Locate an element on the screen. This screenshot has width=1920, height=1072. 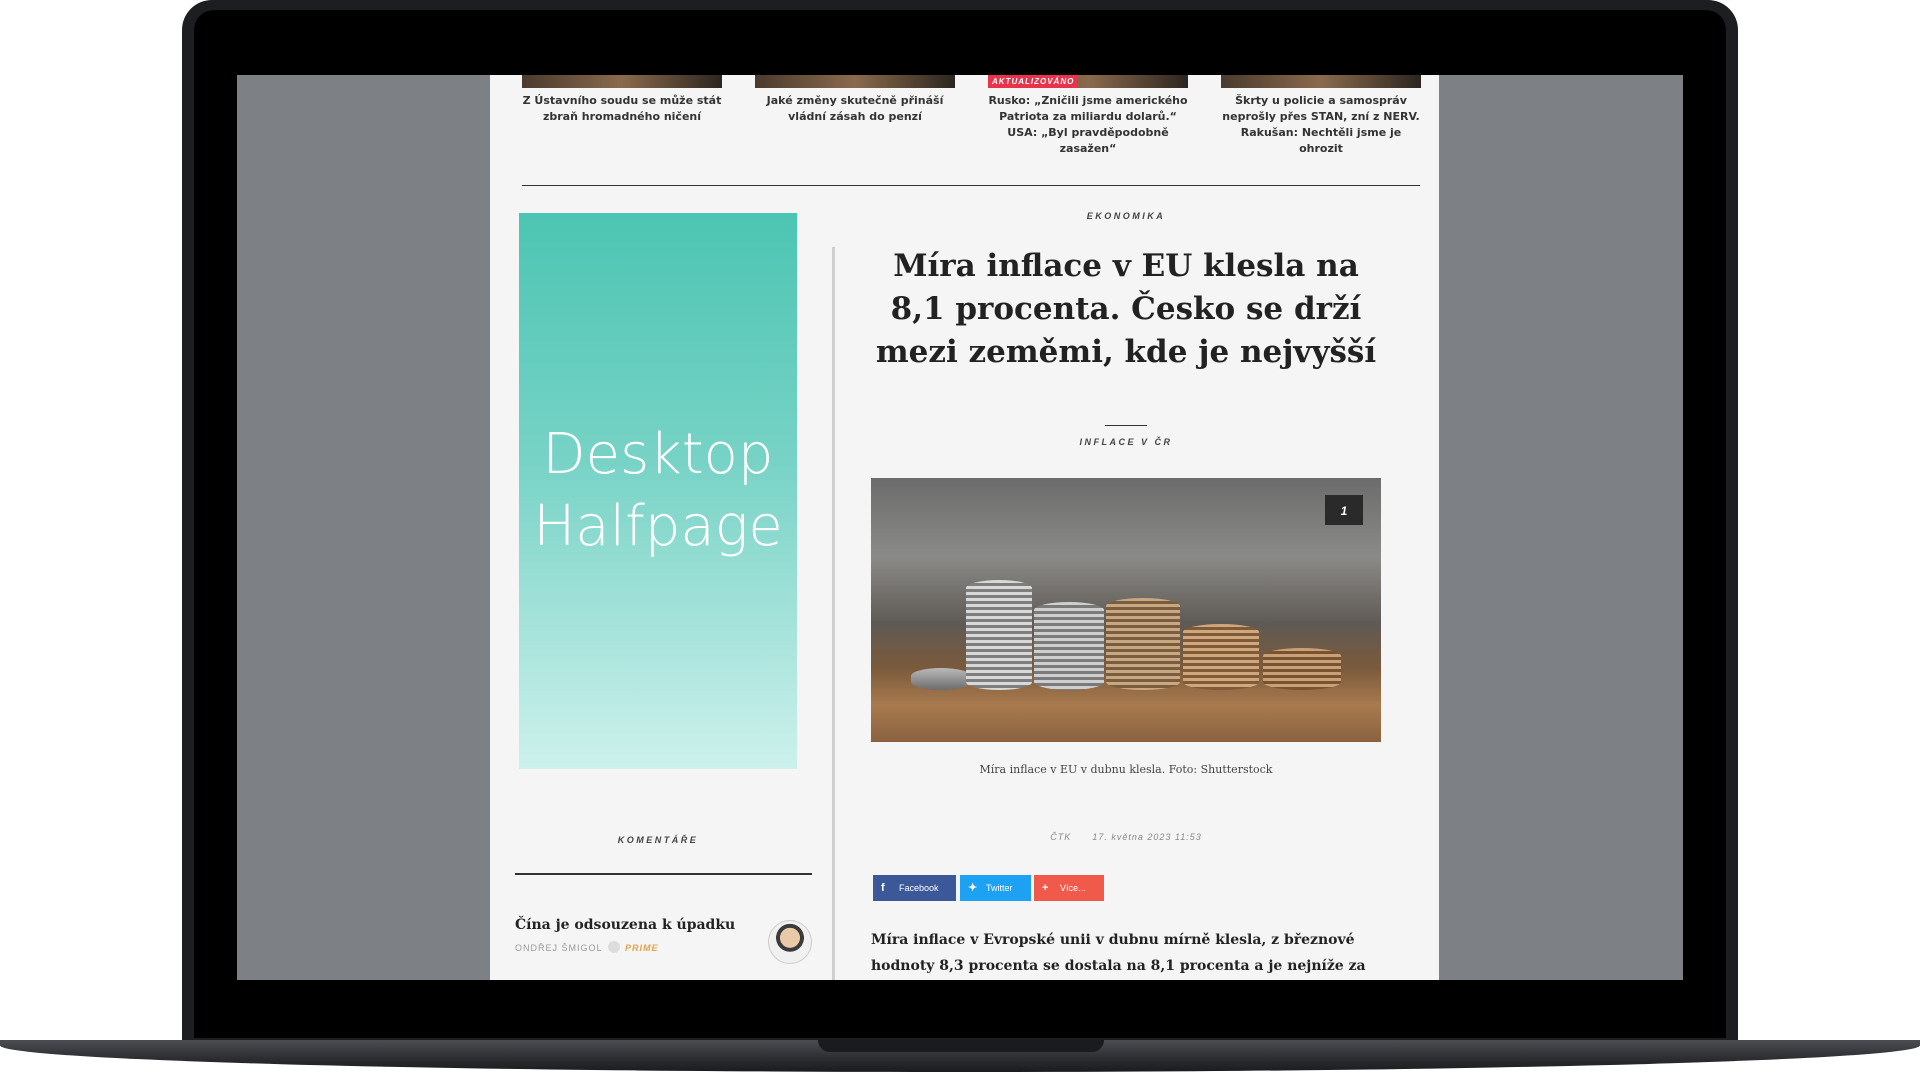
topic-label: INFLACE V ČR is located at coordinates (1126, 442).